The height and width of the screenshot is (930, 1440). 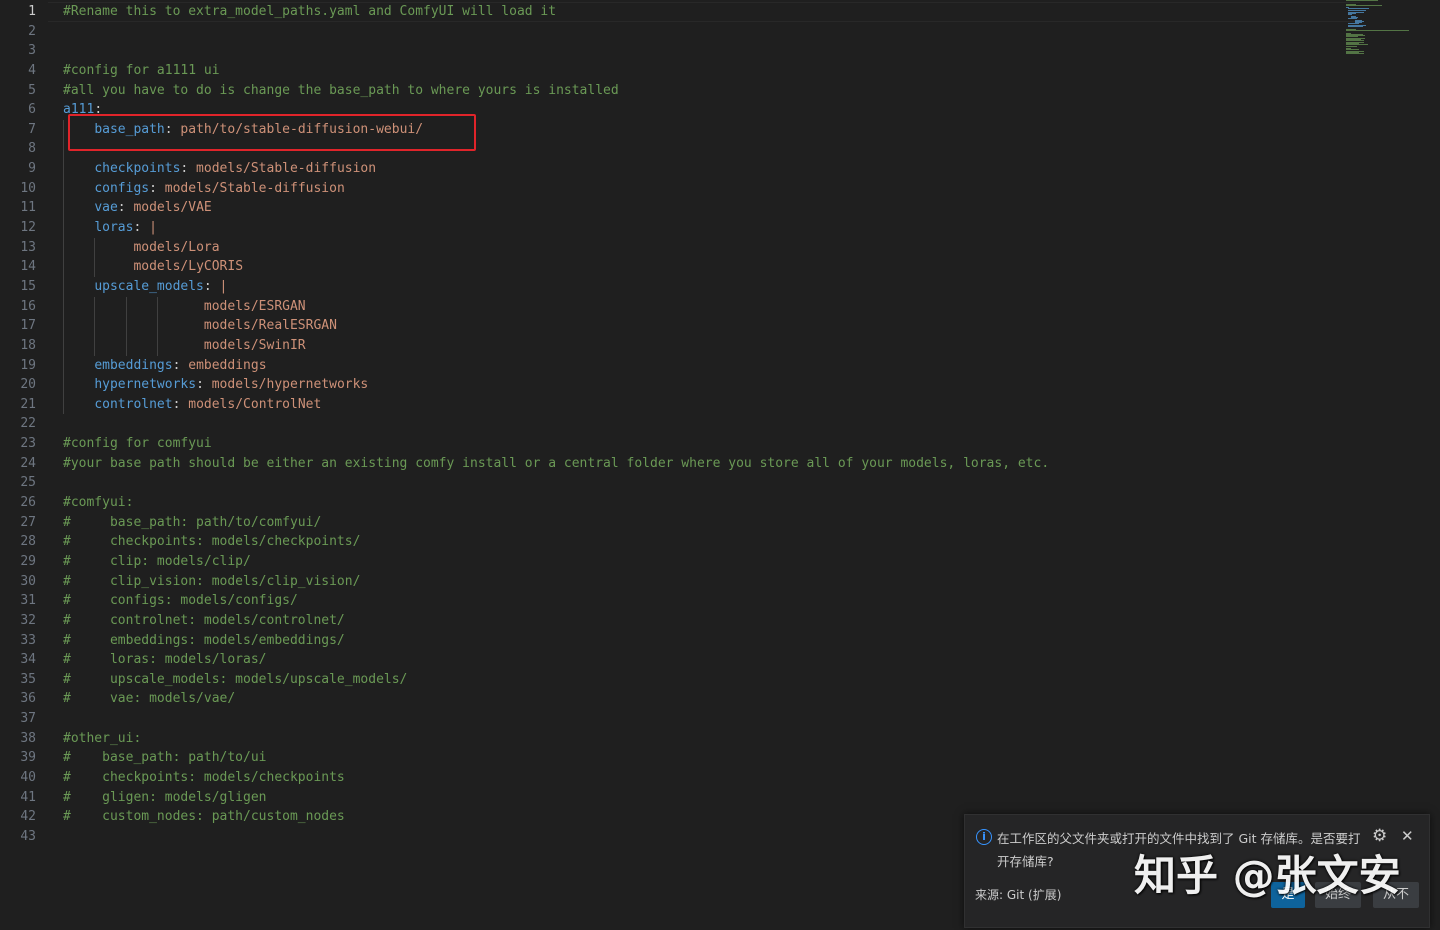 What do you see at coordinates (706, 641) in the screenshot?
I see `code-line: # embeddings: models/embeddings/` at bounding box center [706, 641].